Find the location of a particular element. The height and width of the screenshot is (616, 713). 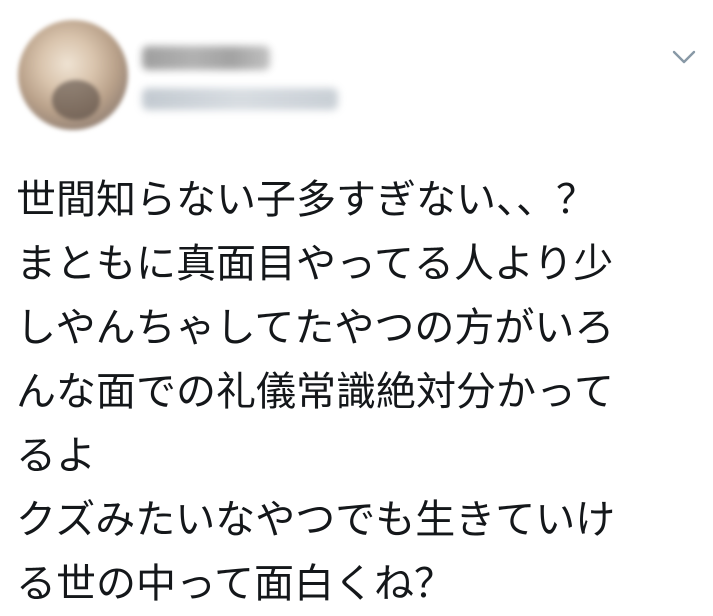

tweet-text-line: るよ is located at coordinates (56, 456).